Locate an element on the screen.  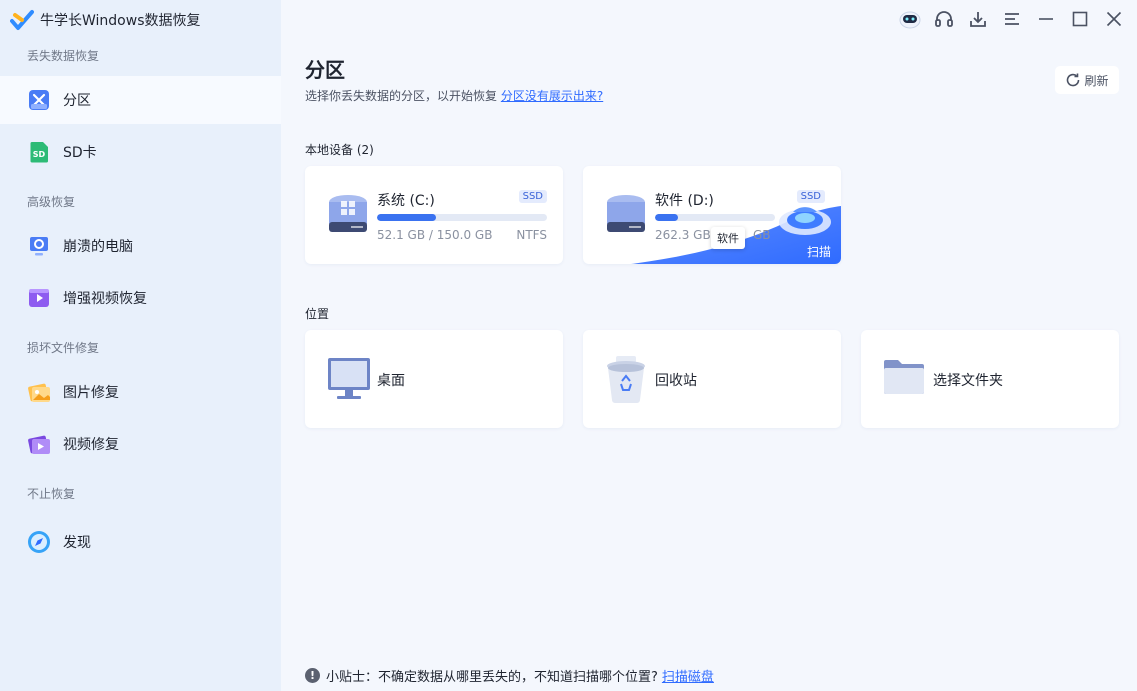
section-label-repair: 损坏文件修复 is located at coordinates (63, 348).